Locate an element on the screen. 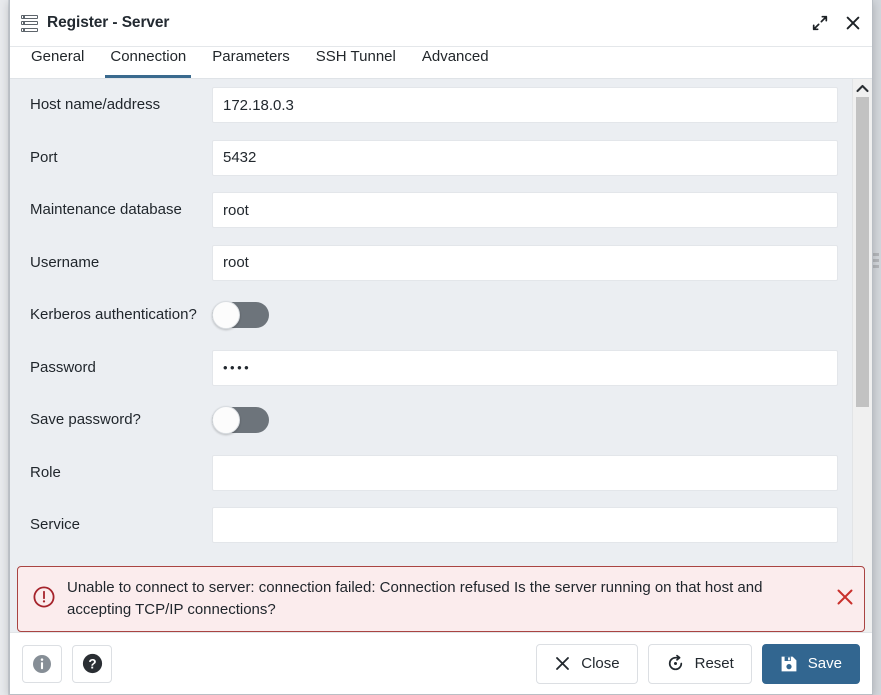 The width and height of the screenshot is (881, 695). kerberos-authentication-toggle is located at coordinates (240, 315).